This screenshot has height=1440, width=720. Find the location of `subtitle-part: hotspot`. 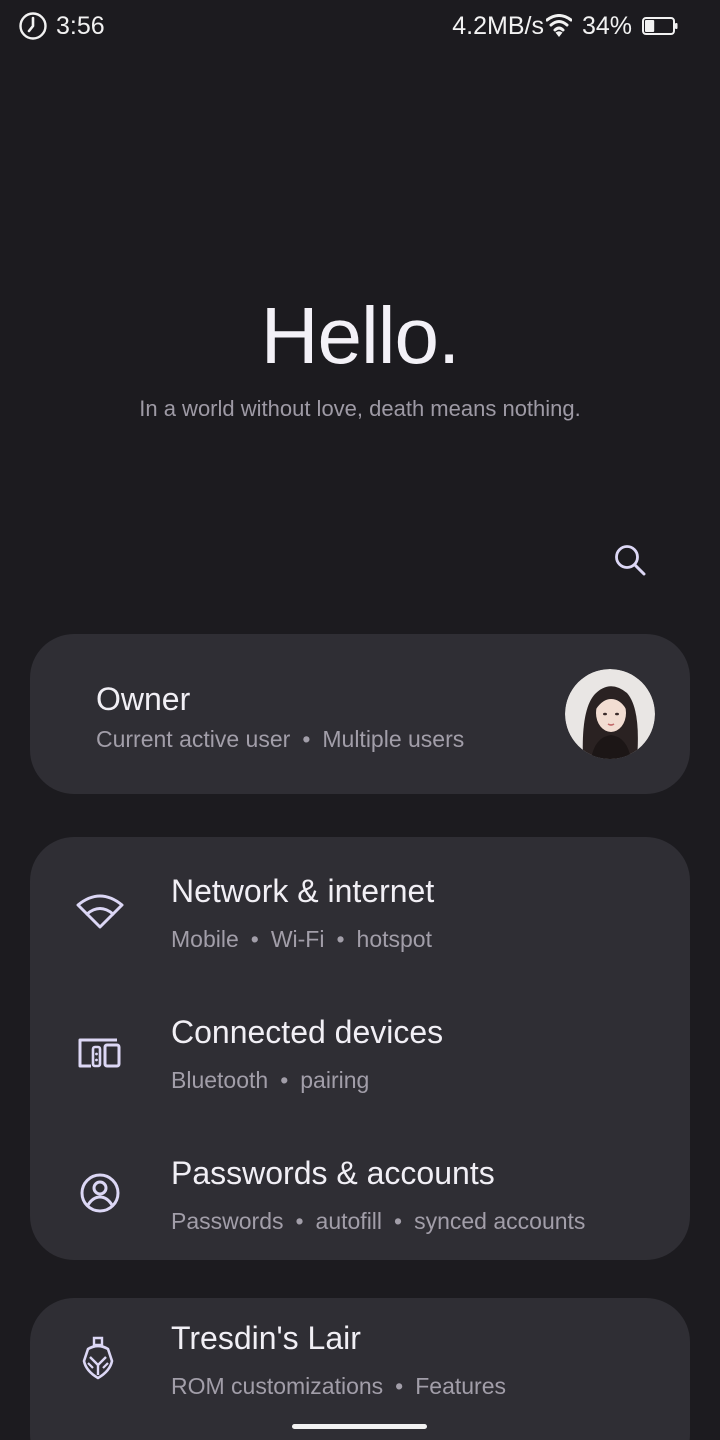

subtitle-part: hotspot is located at coordinates (394, 939).